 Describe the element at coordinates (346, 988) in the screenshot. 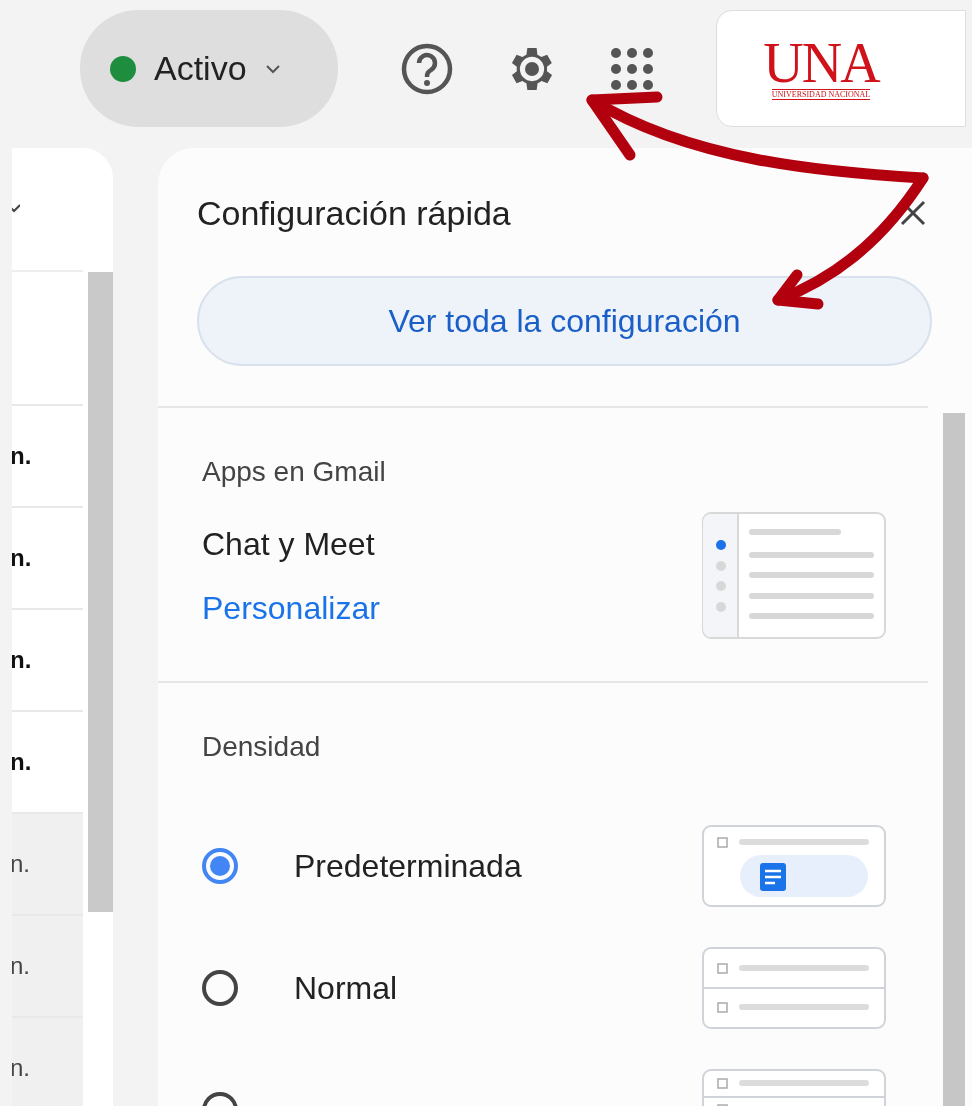

I see `option-label: Normal` at that location.